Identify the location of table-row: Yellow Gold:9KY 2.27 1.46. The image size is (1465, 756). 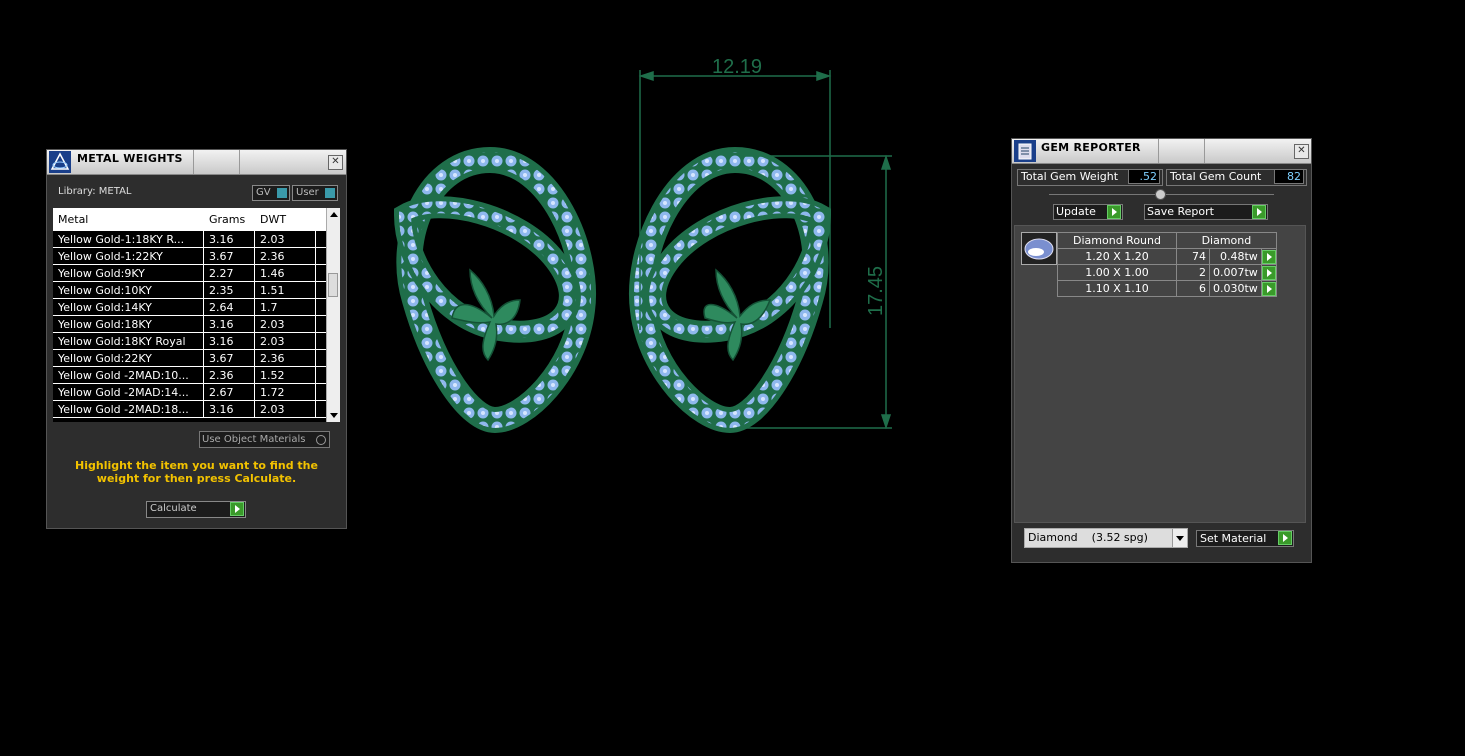
(190, 273).